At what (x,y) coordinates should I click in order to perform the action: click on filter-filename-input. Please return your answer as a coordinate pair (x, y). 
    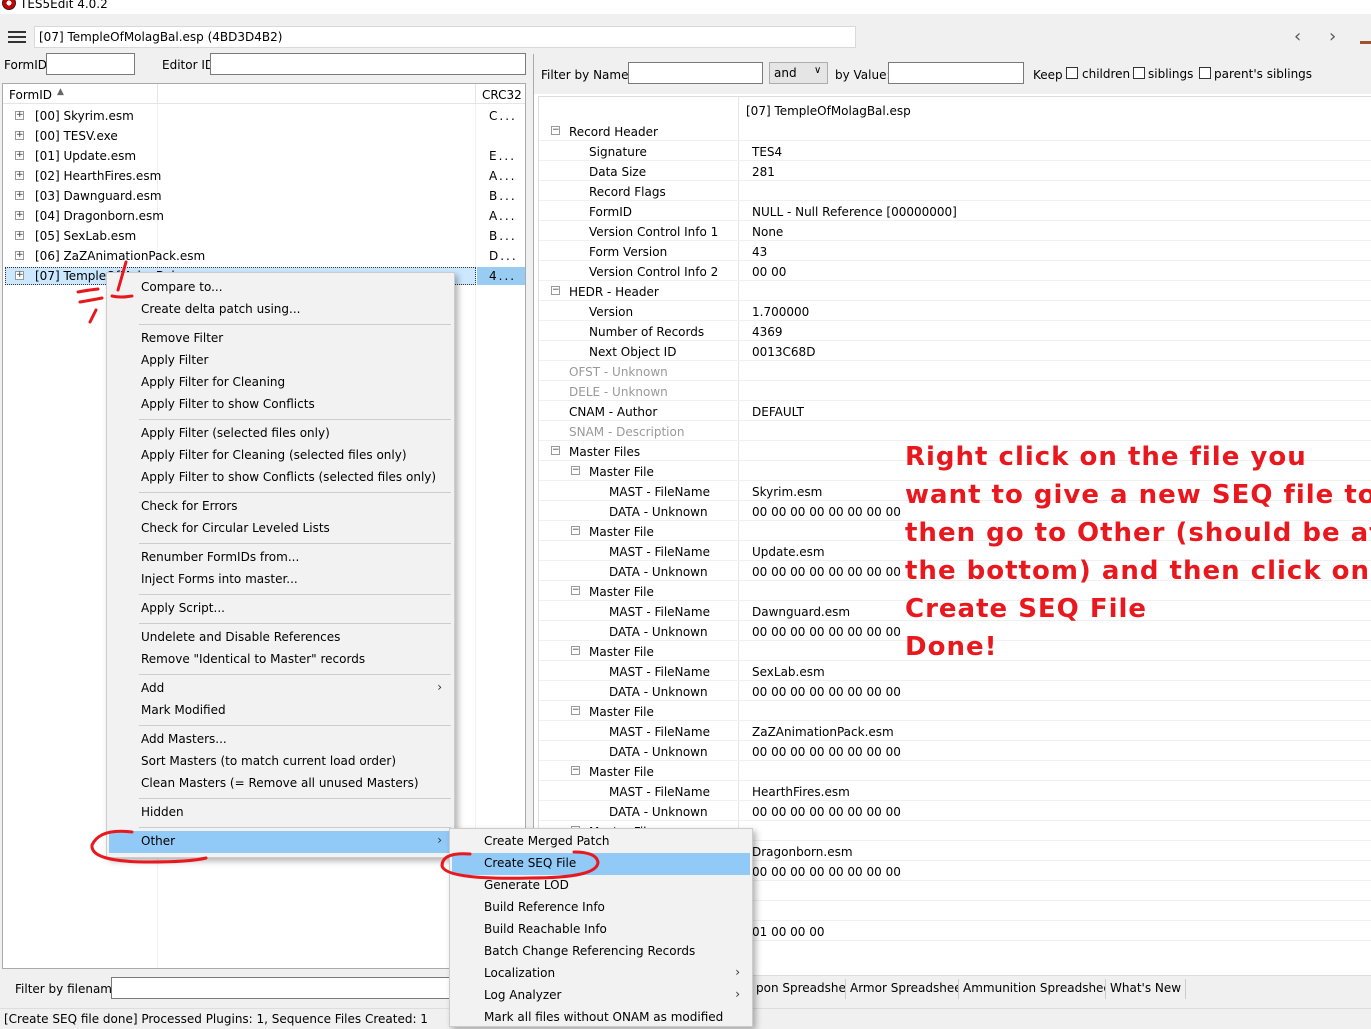
    Looking at the image, I should click on (281, 988).